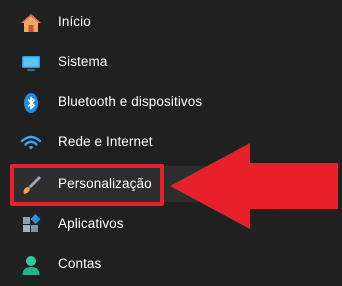 This screenshot has width=342, height=286. Describe the element at coordinates (91, 223) in the screenshot. I see `nav-item-label: Aplicativos` at that location.